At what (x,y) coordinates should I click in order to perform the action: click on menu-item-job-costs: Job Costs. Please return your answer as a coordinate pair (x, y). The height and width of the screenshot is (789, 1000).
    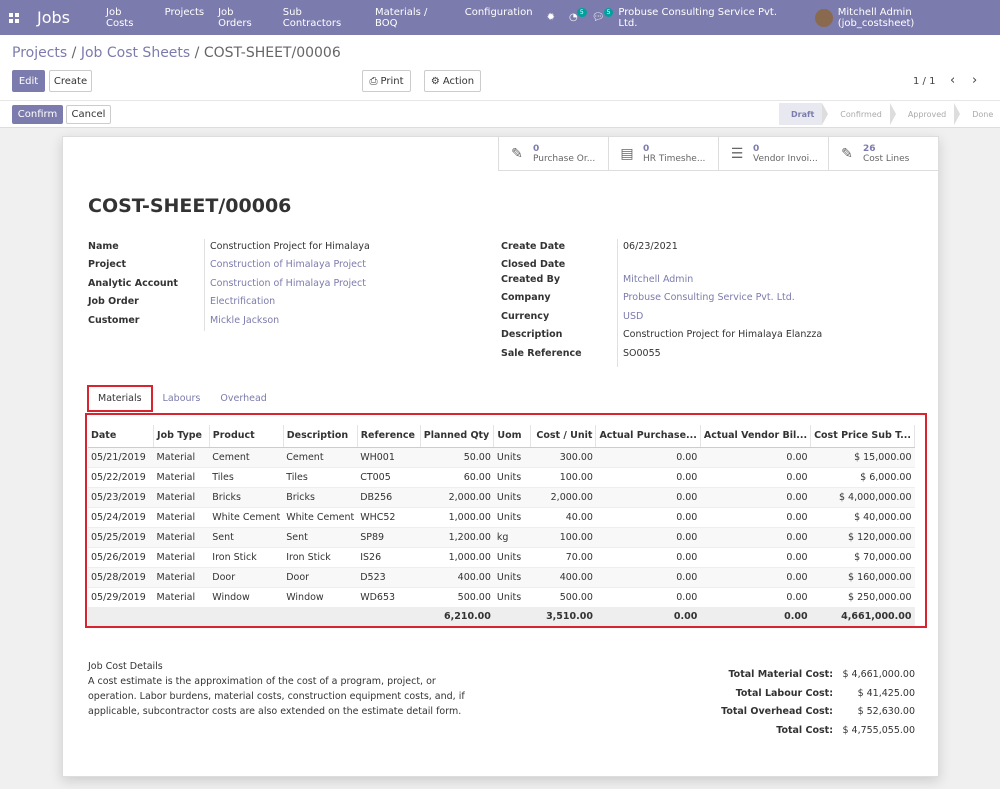
    Looking at the image, I should click on (128, 18).